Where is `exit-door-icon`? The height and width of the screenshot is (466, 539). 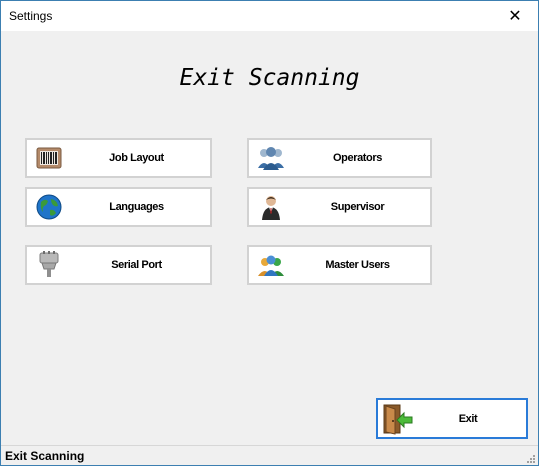 exit-door-icon is located at coordinates (398, 419).